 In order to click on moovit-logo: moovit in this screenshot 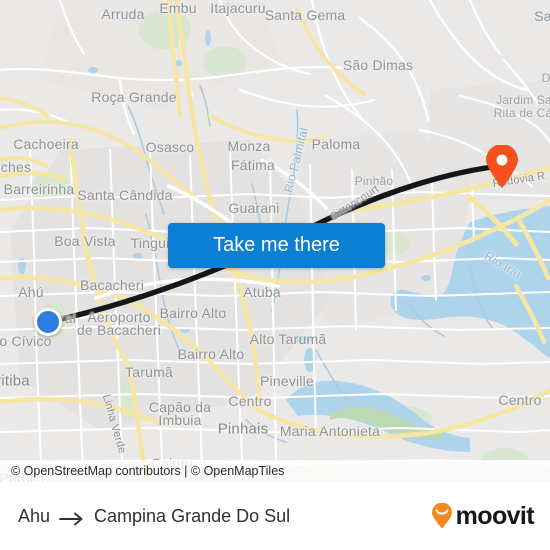, I will do `click(483, 515)`.